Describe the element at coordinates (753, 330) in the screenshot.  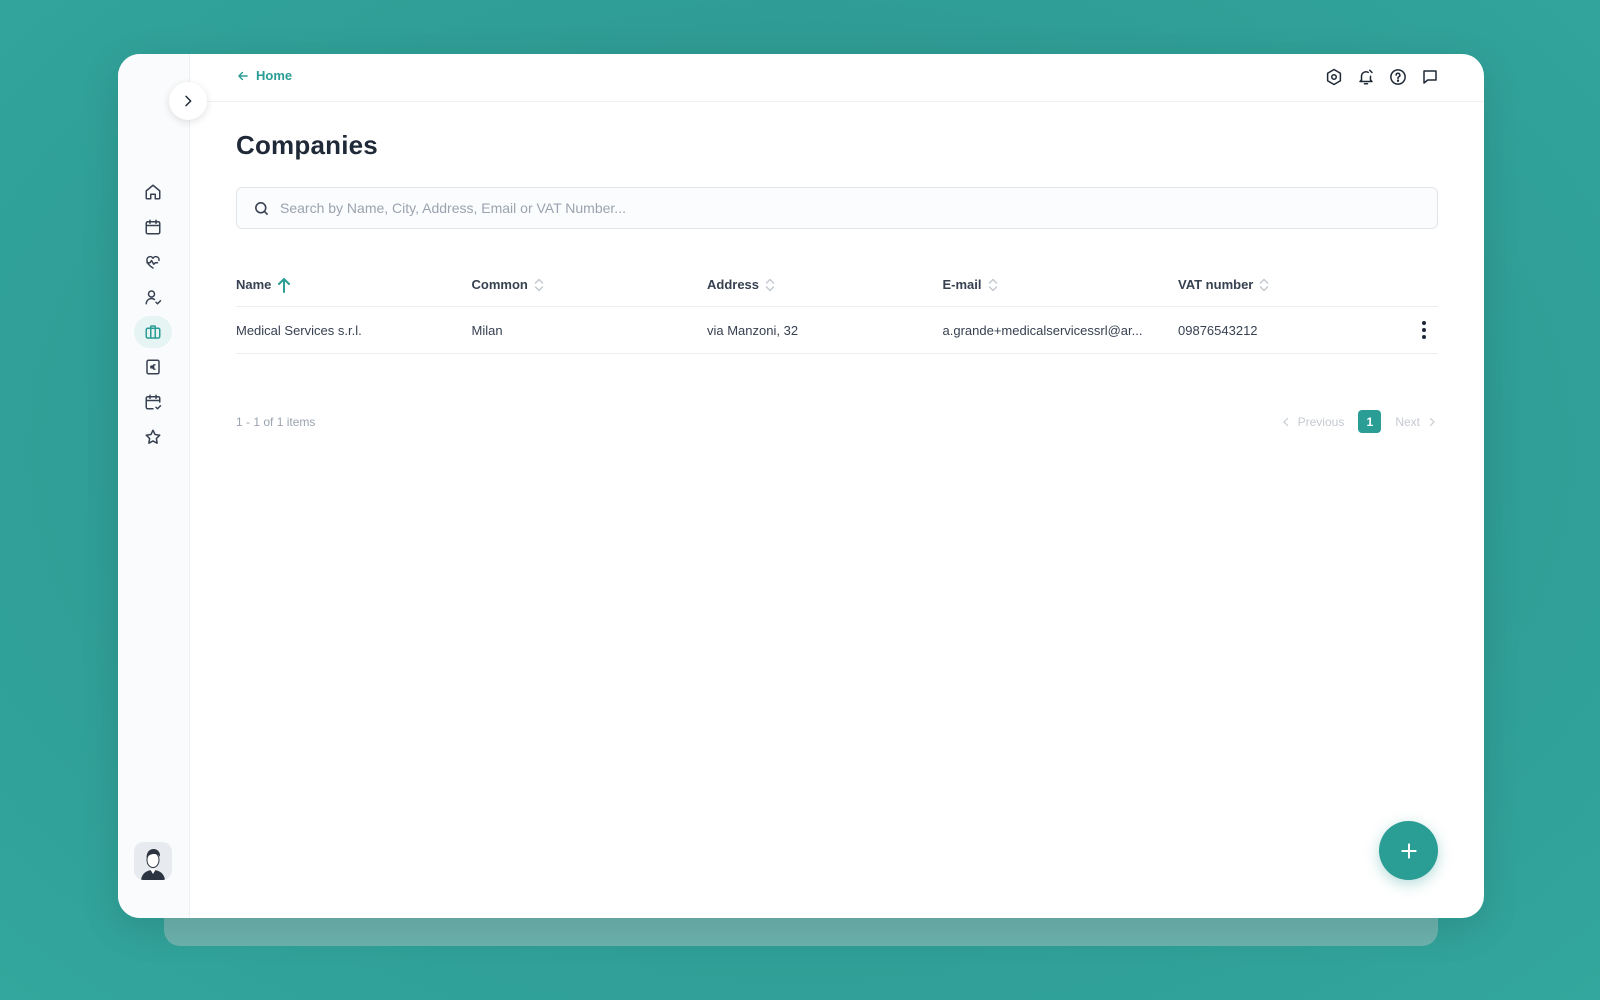
I see `cell-address: via Manzoni, 32` at that location.